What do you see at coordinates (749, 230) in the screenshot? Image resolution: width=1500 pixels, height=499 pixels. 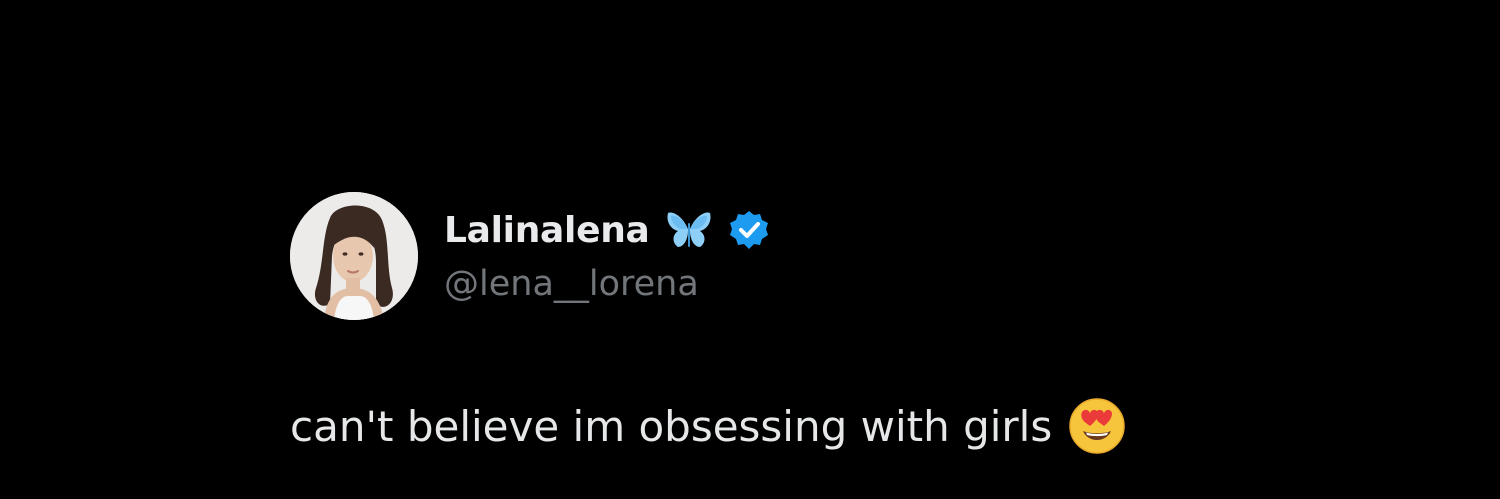 I see `verified-badge-icon` at bounding box center [749, 230].